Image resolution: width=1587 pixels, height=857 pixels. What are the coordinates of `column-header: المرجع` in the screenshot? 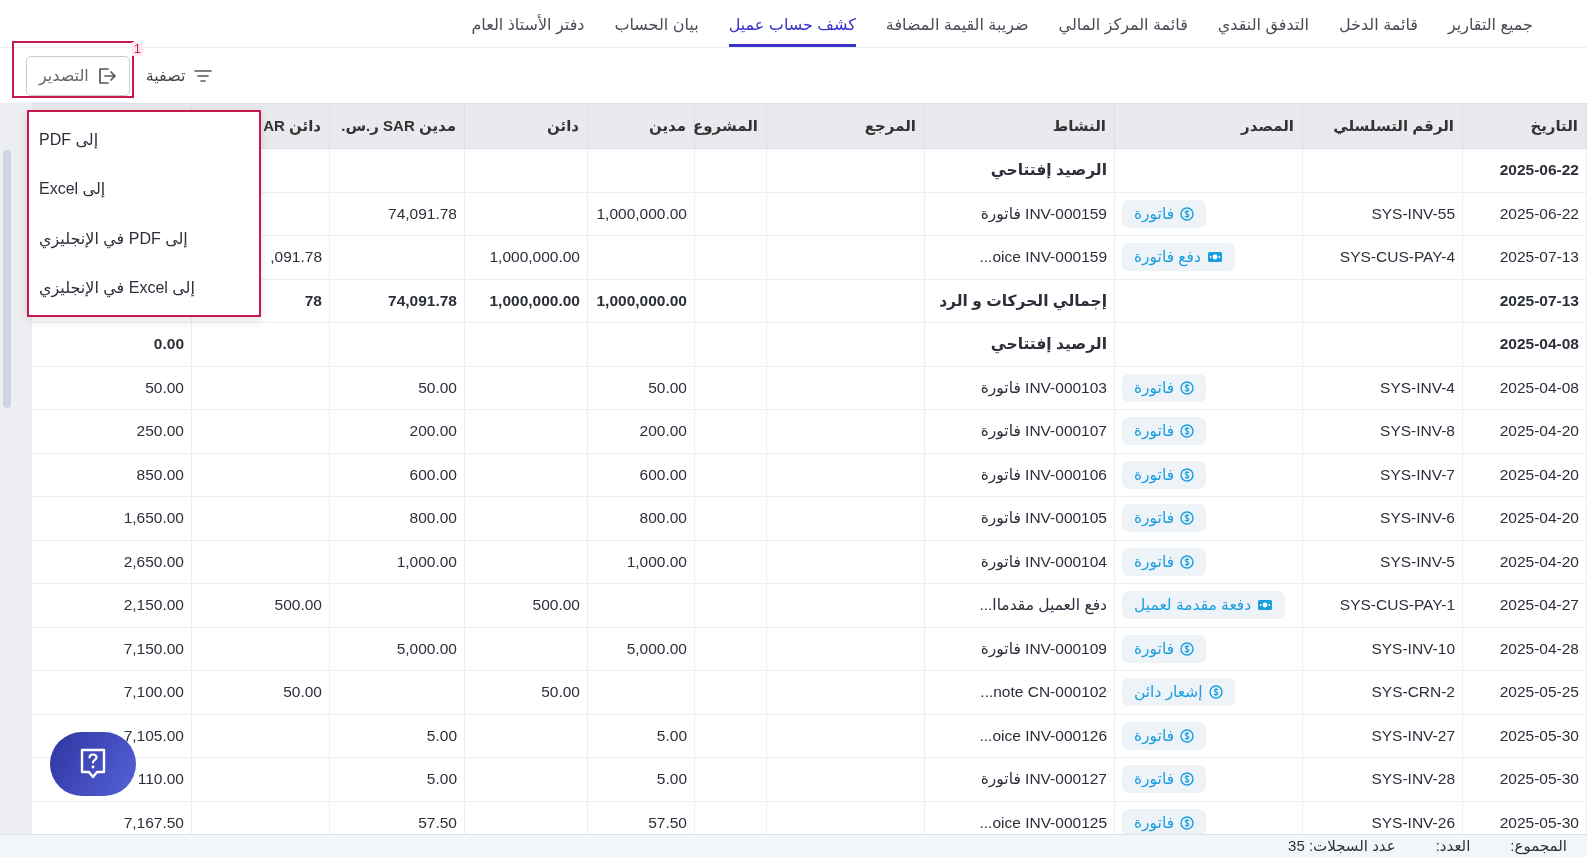 It's located at (845, 126).